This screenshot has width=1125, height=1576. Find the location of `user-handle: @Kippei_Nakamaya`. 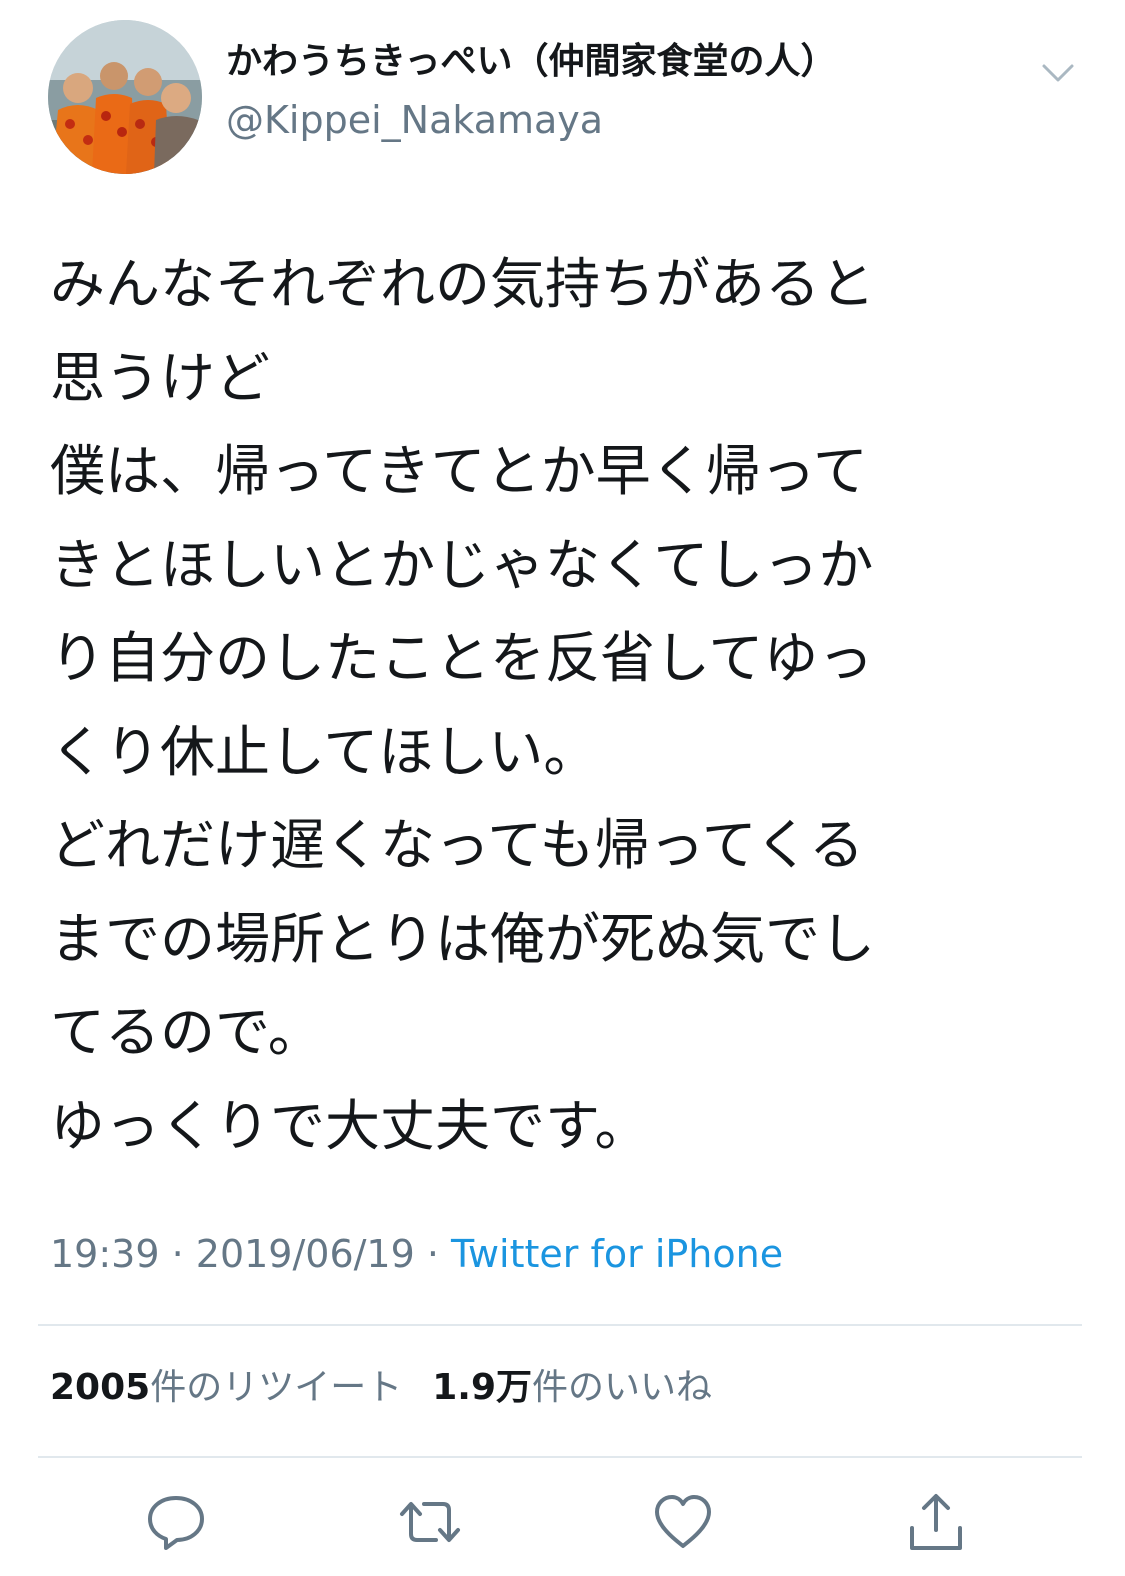

user-handle: @Kippei_Nakamaya is located at coordinates (414, 121).